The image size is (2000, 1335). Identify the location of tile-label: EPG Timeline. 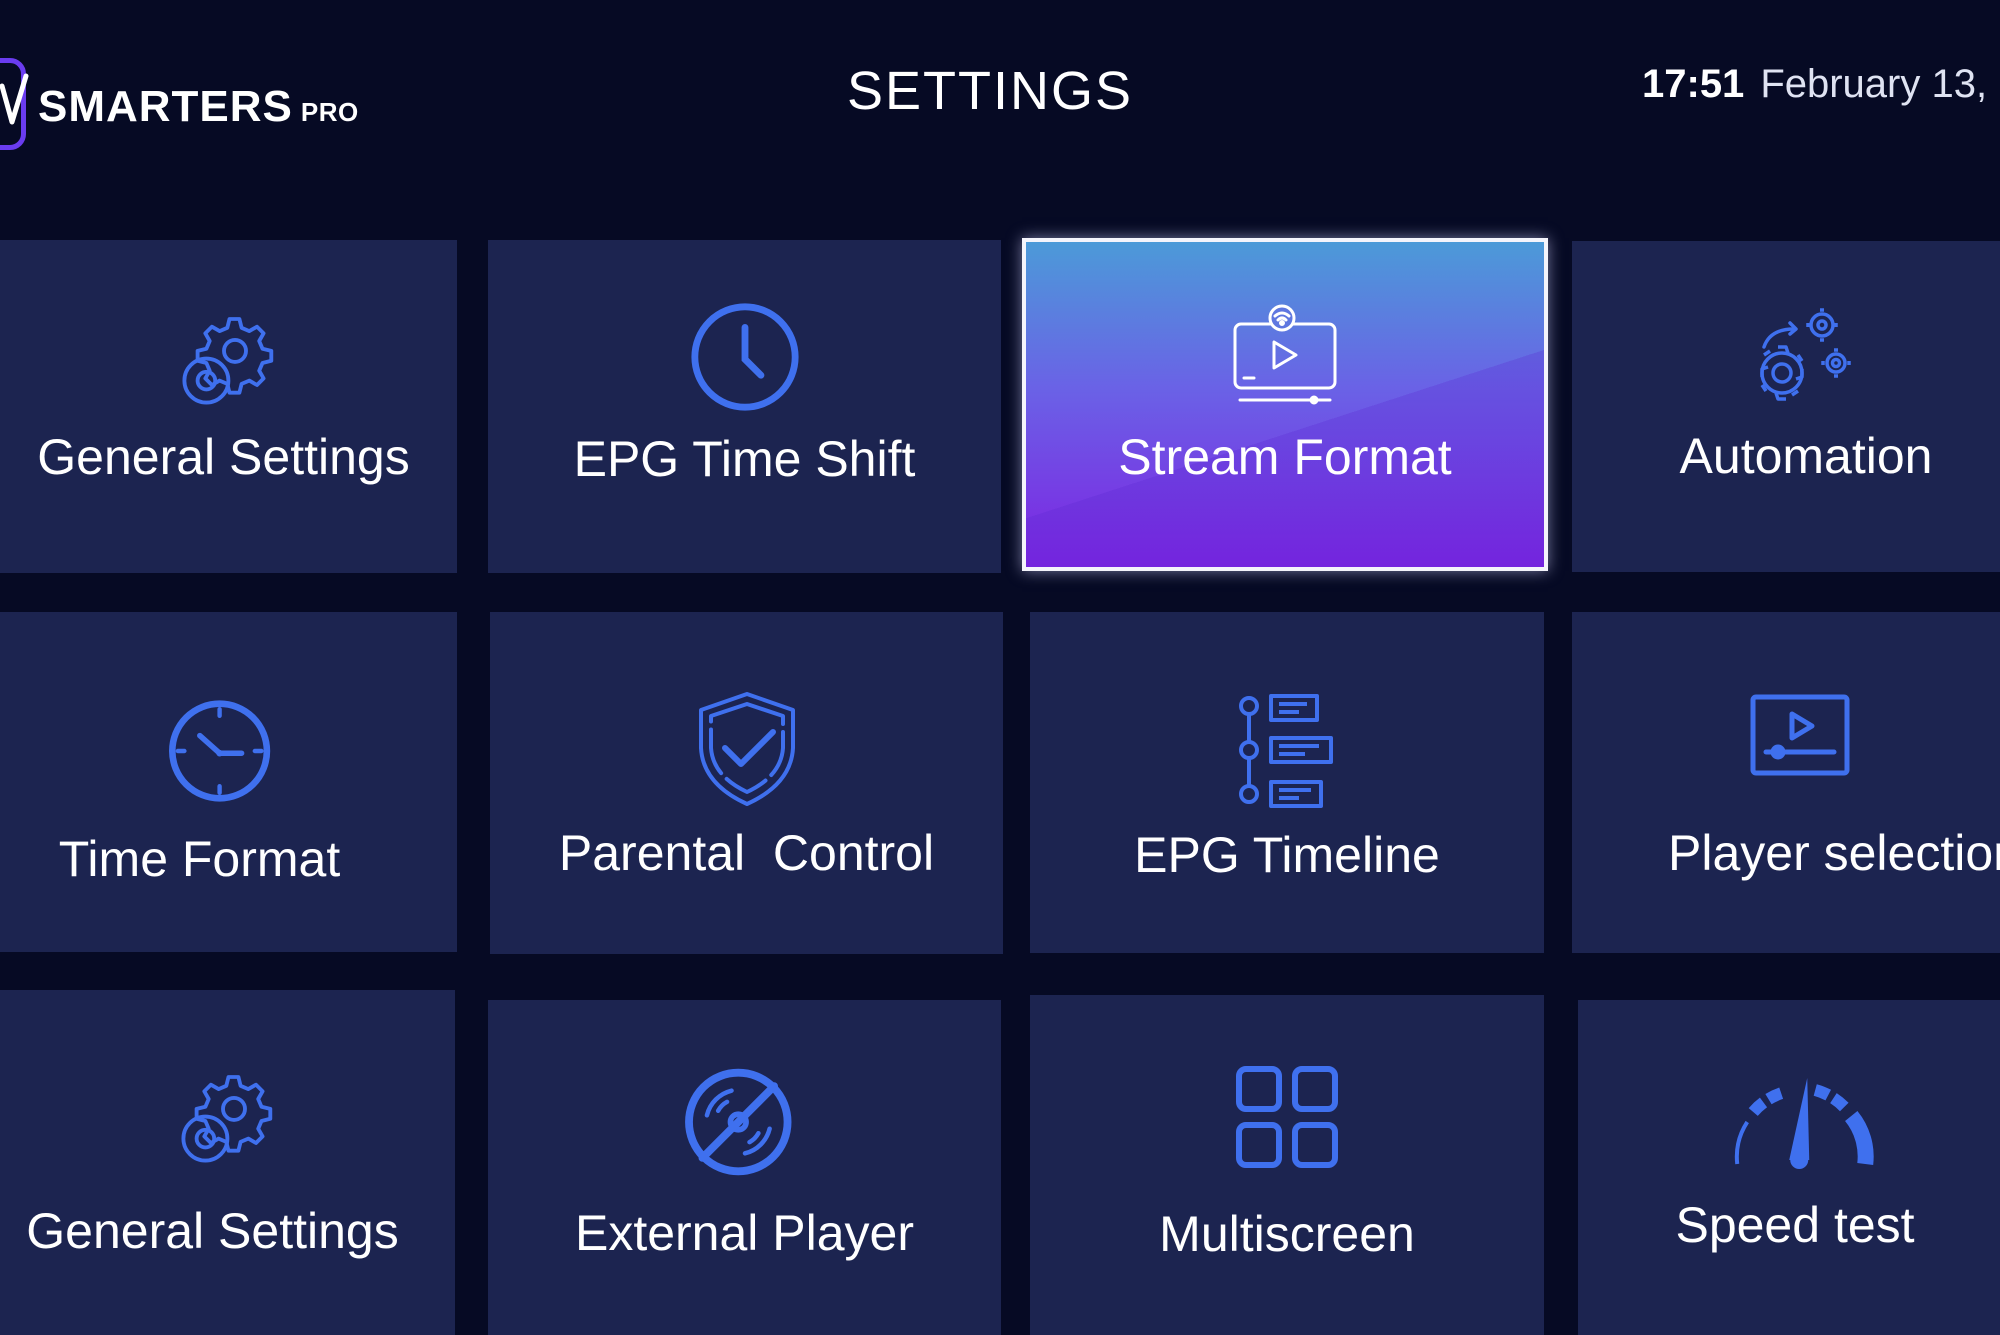
(1287, 855).